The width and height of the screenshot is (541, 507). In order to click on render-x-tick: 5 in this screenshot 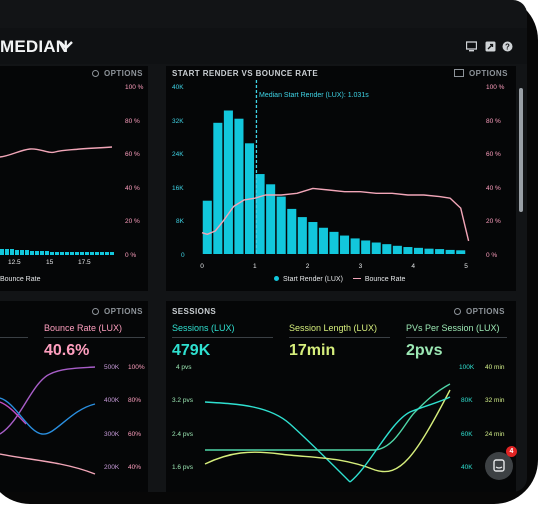, I will do `click(466, 266)`.